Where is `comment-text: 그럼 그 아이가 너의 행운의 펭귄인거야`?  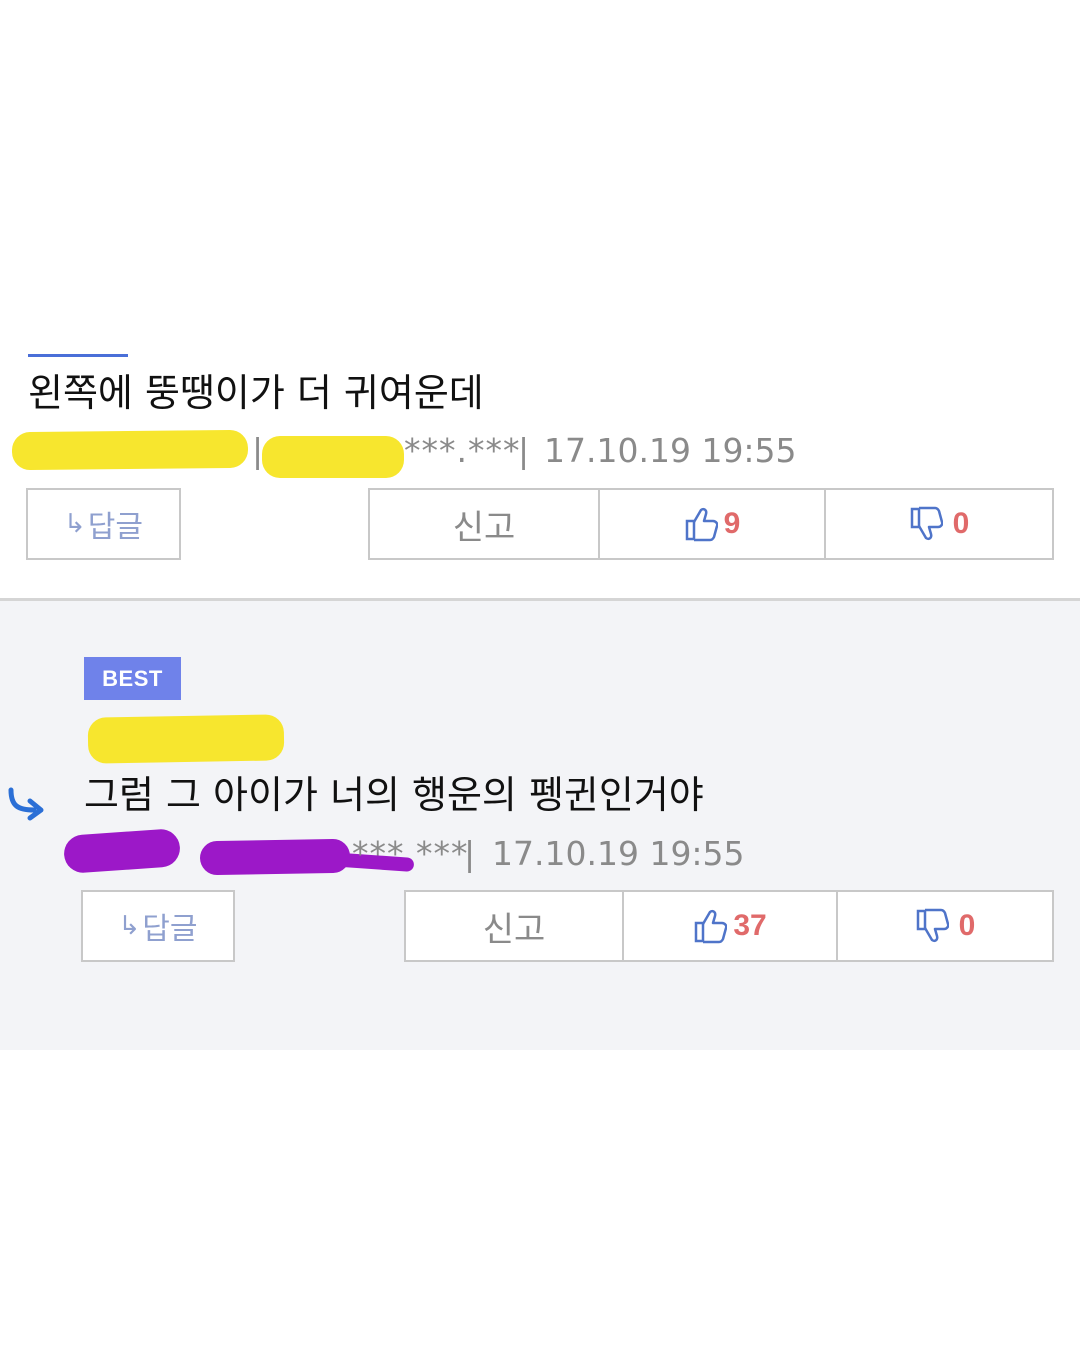
comment-text: 그럼 그 아이가 너의 행운의 펭귄인거야 is located at coordinates (394, 795).